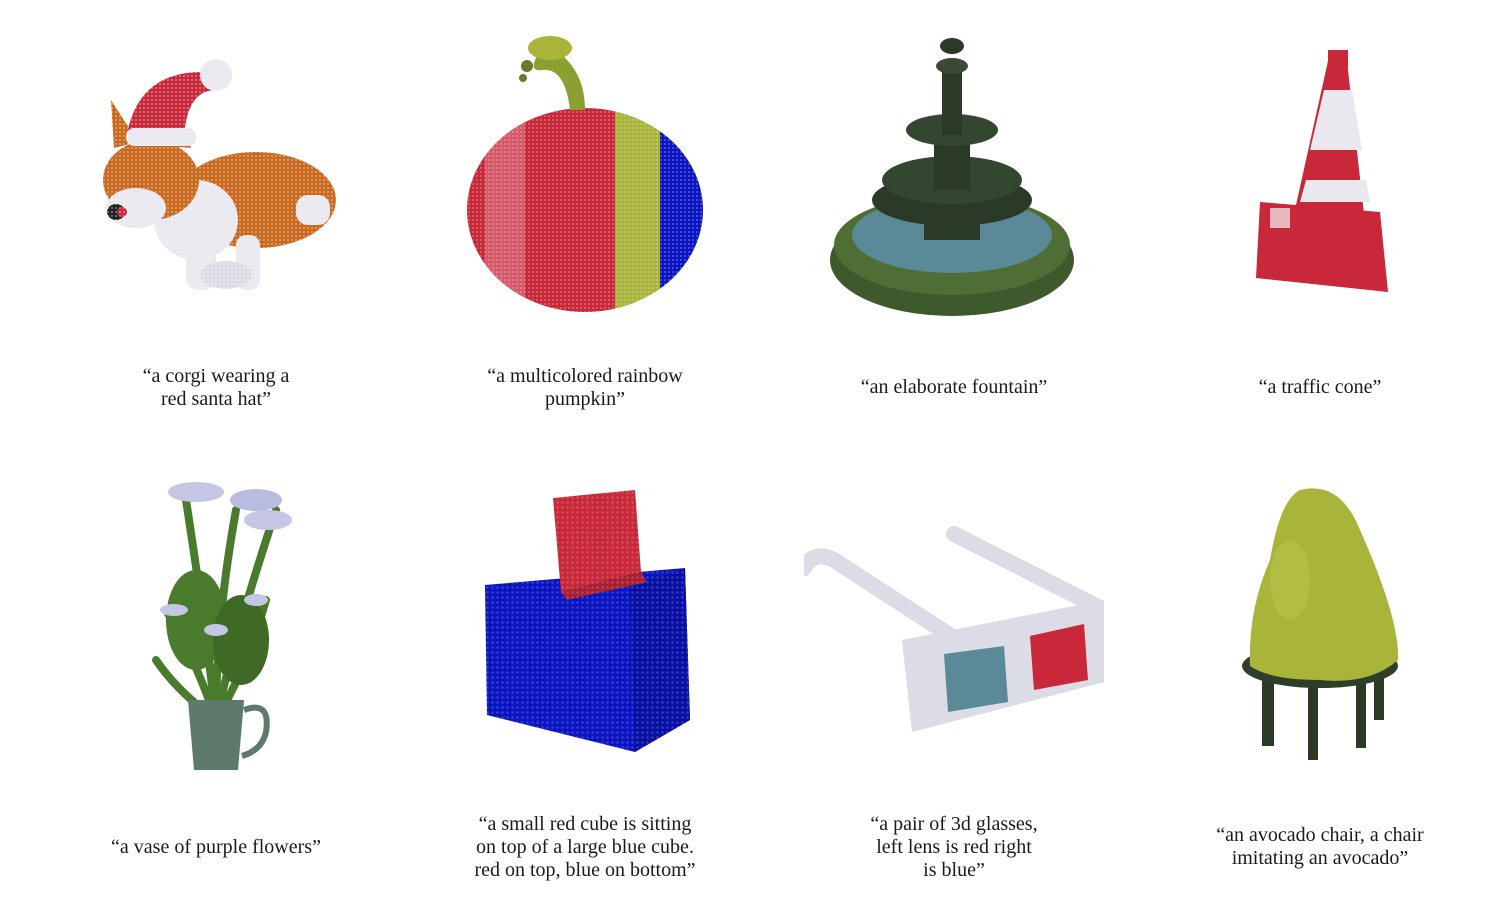 This screenshot has width=1510, height=917. What do you see at coordinates (216, 635) in the screenshot?
I see `flower-vase-point-cloud` at bounding box center [216, 635].